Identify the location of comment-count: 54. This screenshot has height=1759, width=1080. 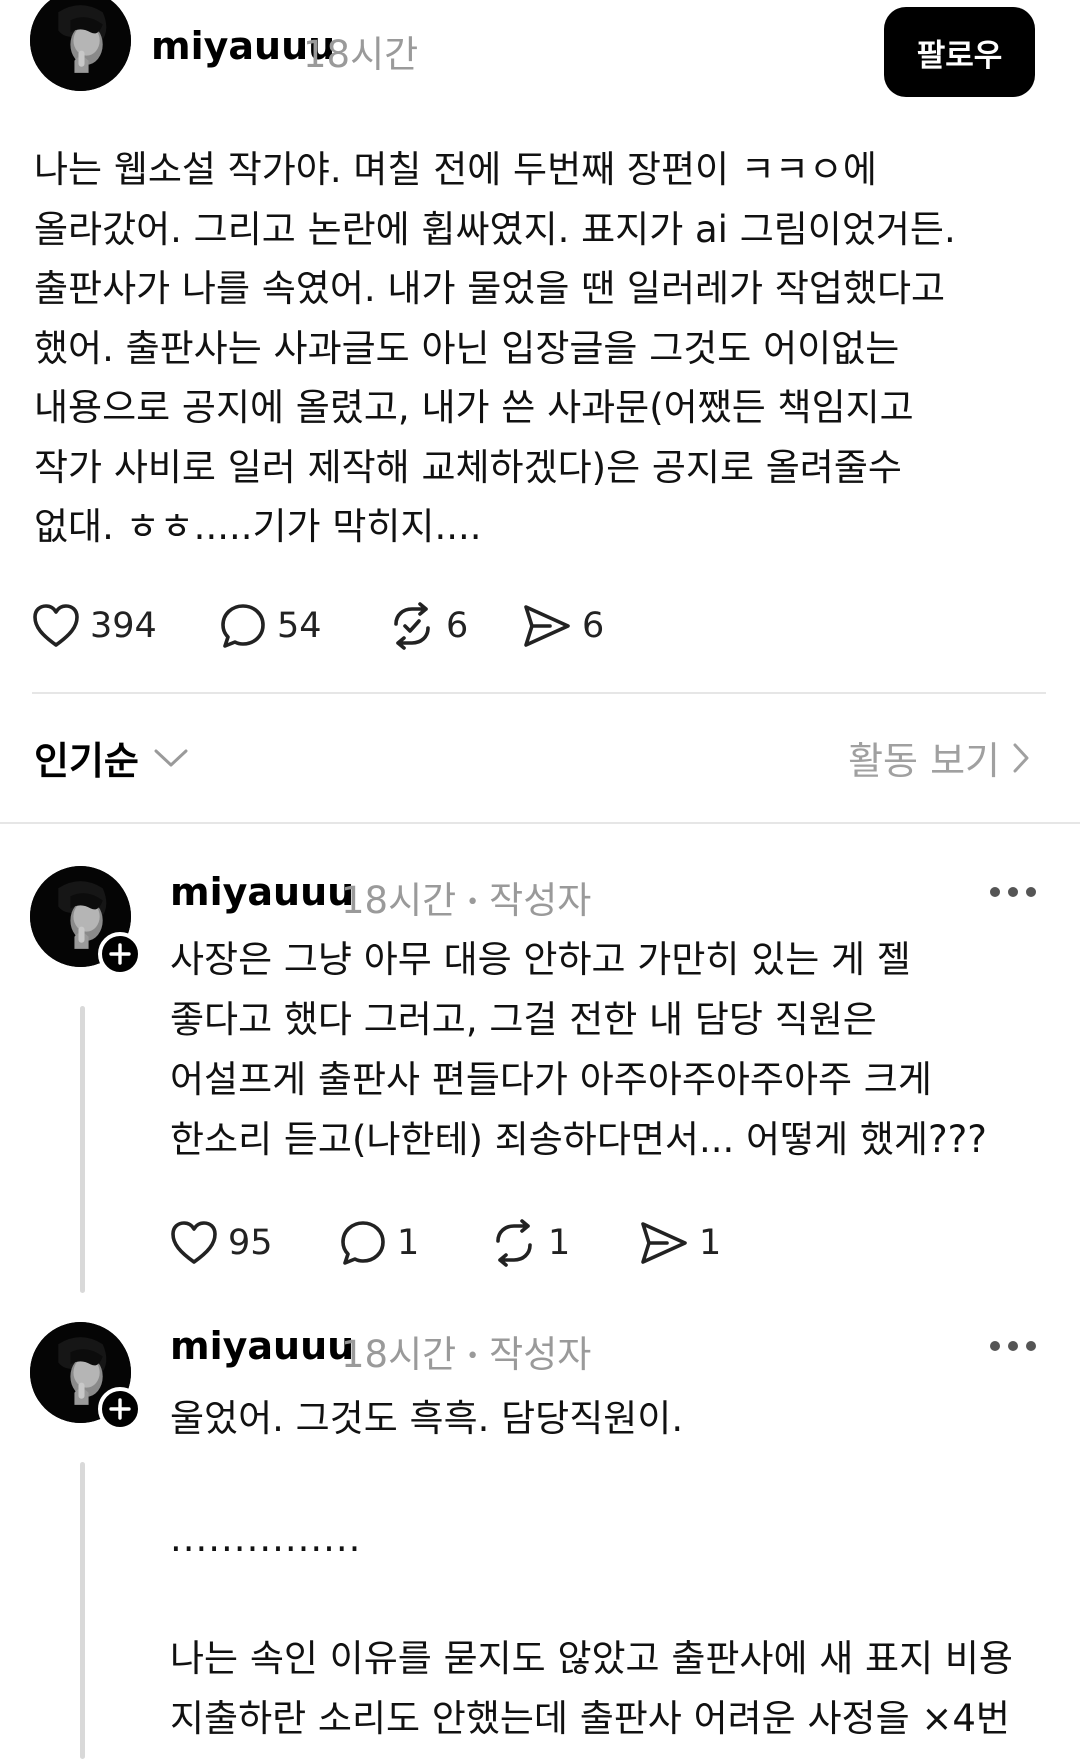
(299, 626).